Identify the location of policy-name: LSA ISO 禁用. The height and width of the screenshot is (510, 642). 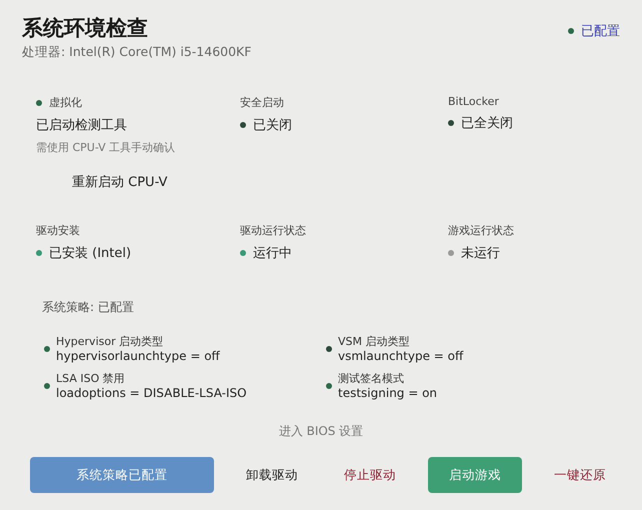
(91, 378).